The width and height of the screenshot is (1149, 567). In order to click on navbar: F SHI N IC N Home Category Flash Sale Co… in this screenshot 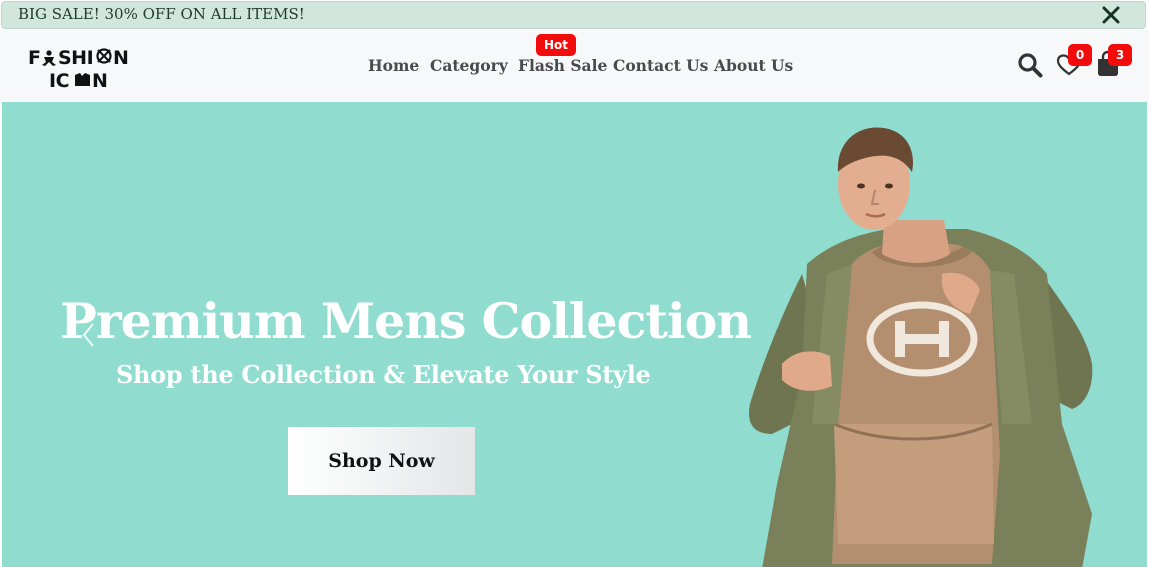, I will do `click(574, 66)`.